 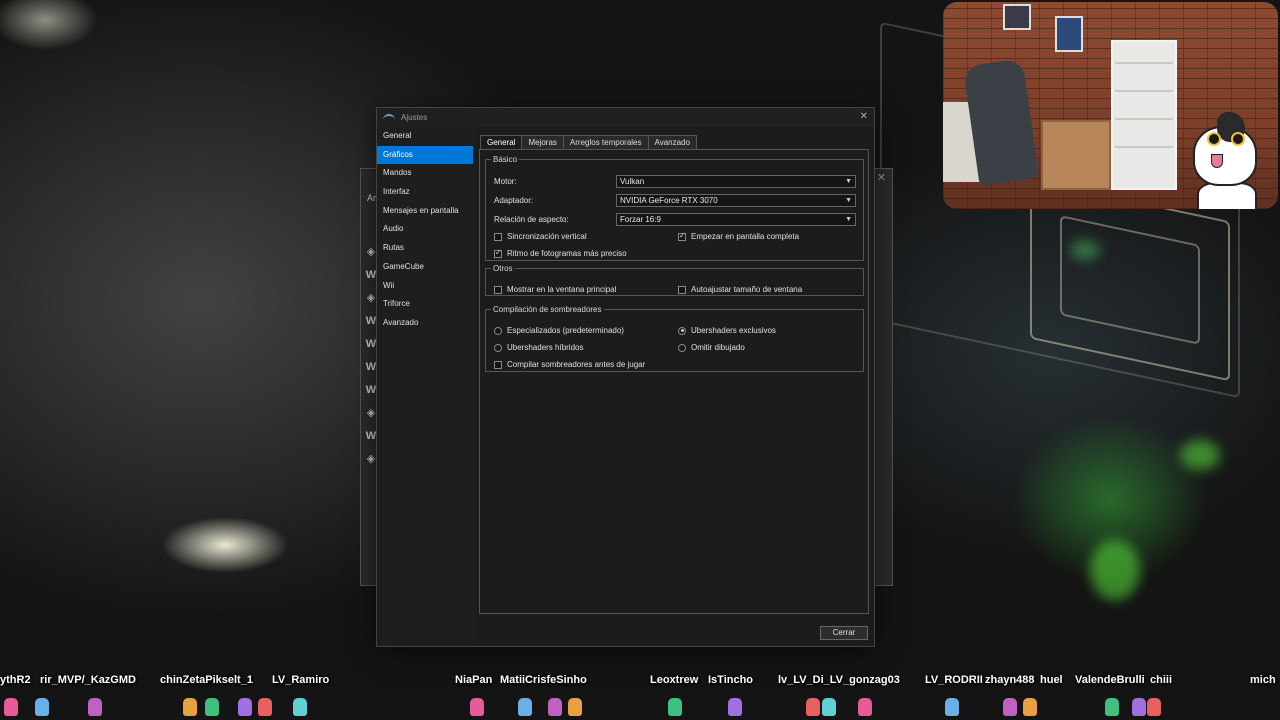 I want to click on tab-avanzado: Avanzado, so click(x=672, y=142).